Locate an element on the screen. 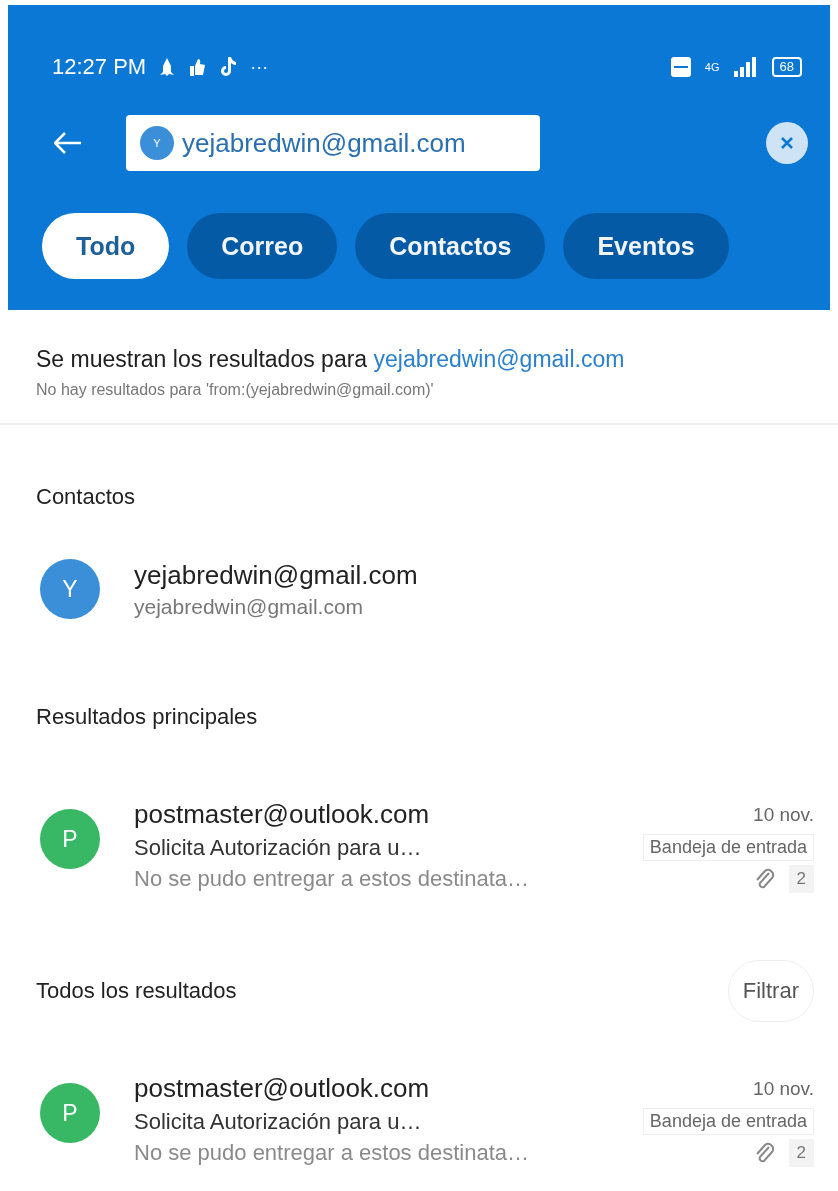 The image size is (838, 1191). more-notifications: ··· is located at coordinates (259, 67).